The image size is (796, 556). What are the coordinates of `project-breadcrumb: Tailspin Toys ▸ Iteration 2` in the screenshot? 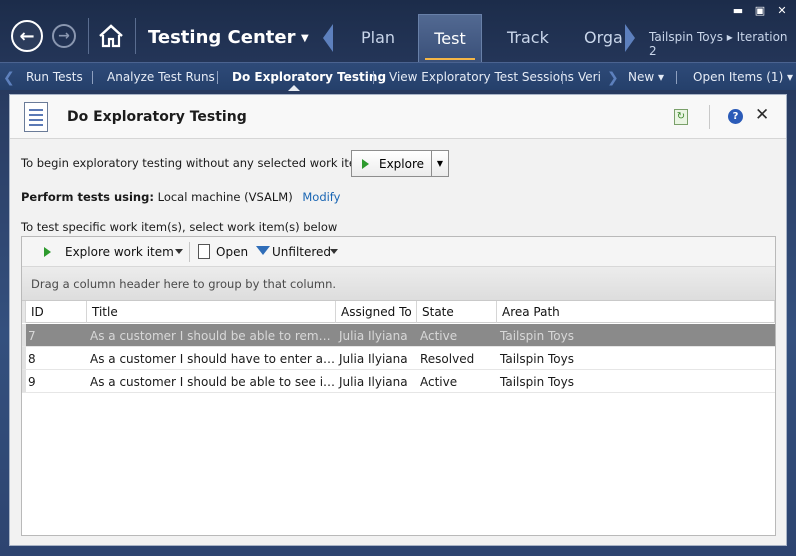 It's located at (722, 44).